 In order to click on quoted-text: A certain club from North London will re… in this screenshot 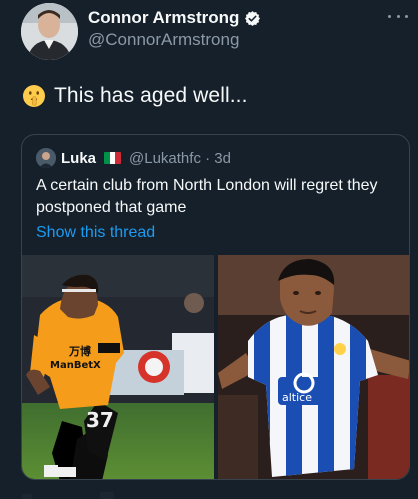, I will do `click(207, 196)`.